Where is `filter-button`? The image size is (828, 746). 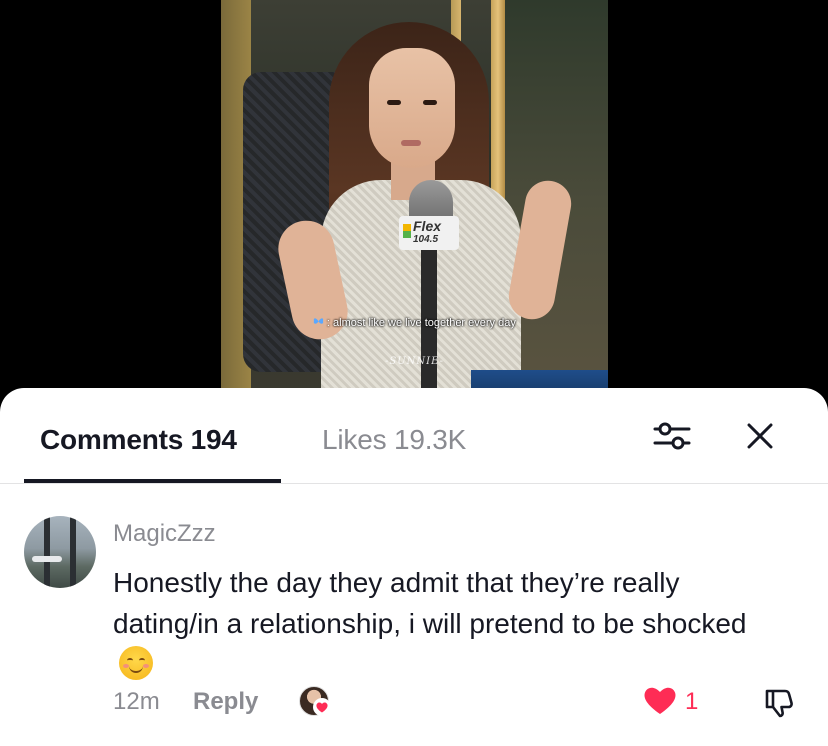
filter-button is located at coordinates (672, 438).